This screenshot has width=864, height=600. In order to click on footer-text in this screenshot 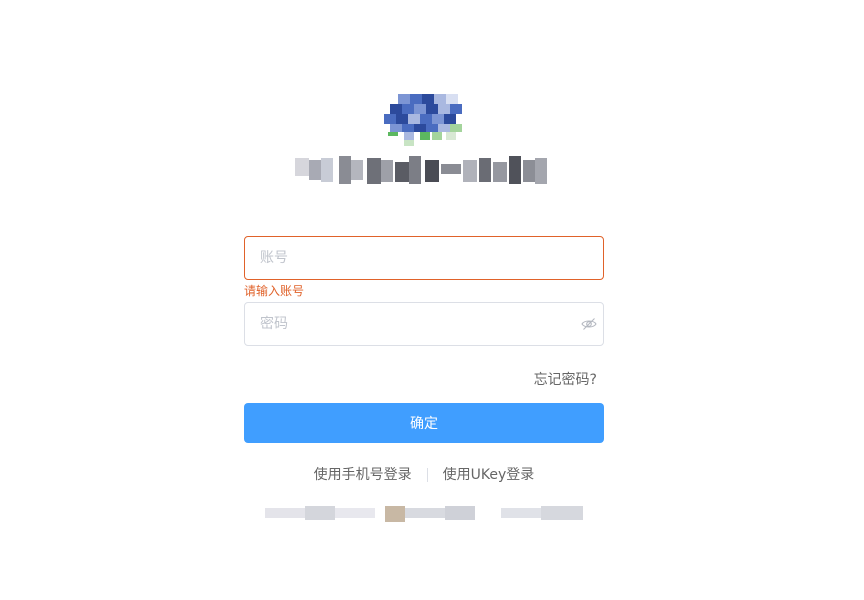, I will do `click(425, 514)`.